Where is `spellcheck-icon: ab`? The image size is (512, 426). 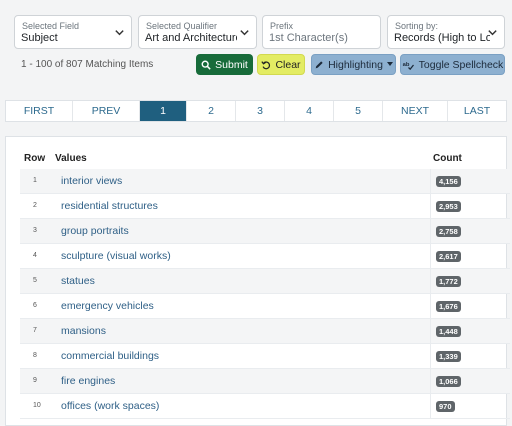 spellcheck-icon: ab is located at coordinates (408, 65).